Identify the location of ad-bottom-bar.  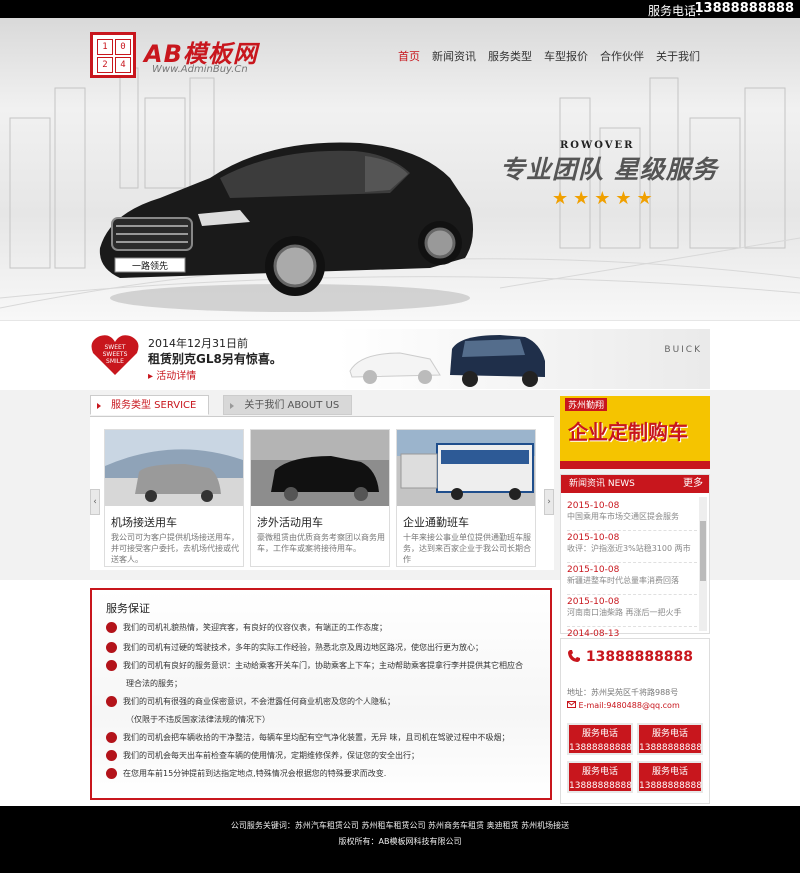
(635, 465).